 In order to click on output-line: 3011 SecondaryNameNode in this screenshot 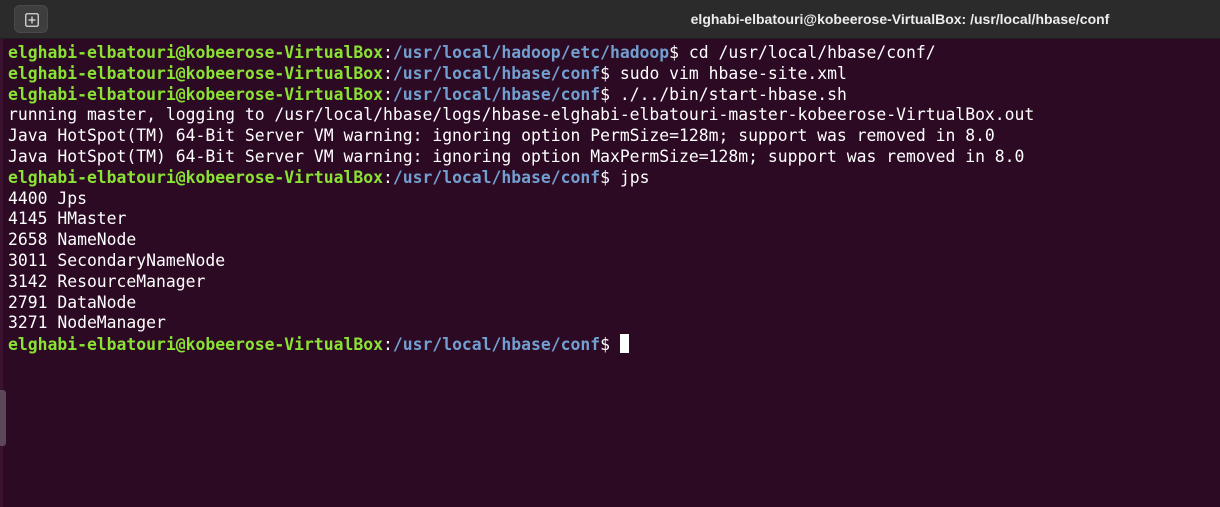, I will do `click(117, 260)`.